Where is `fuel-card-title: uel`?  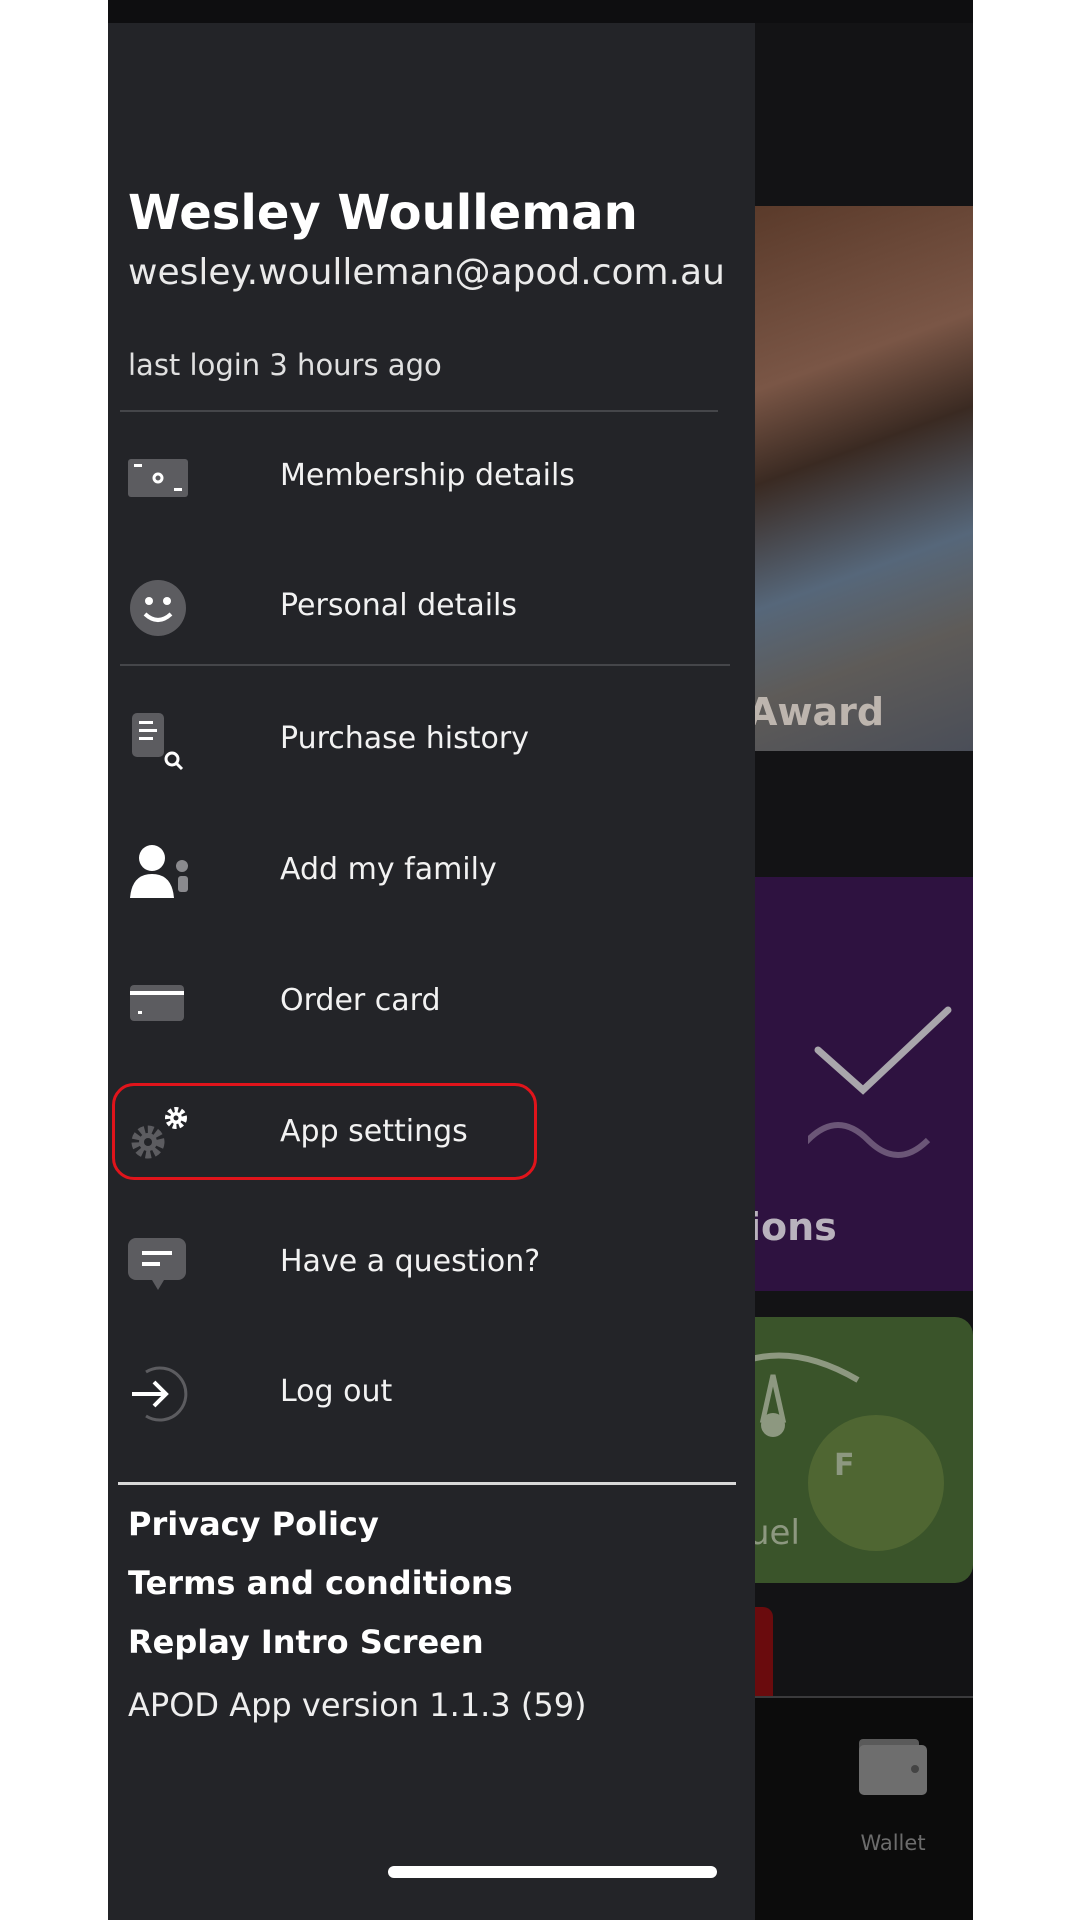 fuel-card-title: uel is located at coordinates (774, 1533).